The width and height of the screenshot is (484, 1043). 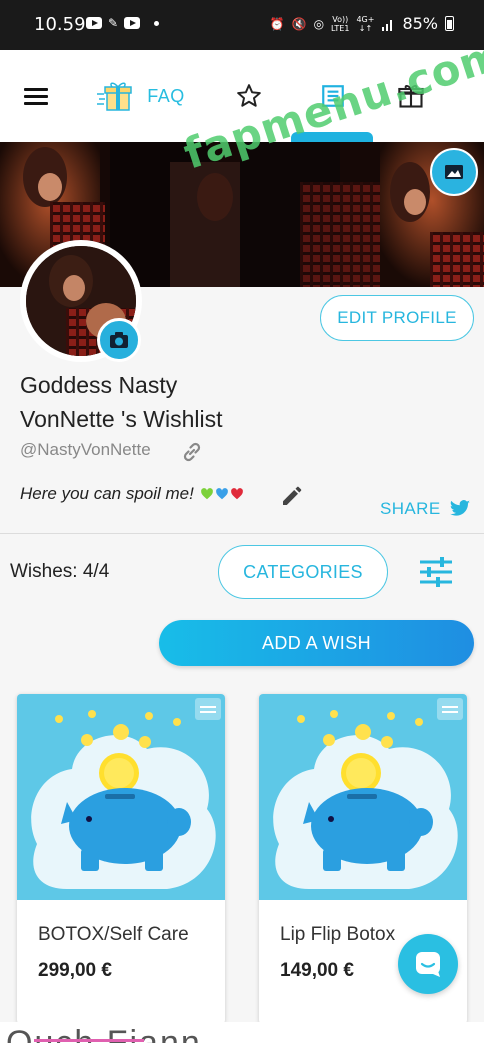 I want to click on lte-label: LTE1, so click(x=340, y=28).